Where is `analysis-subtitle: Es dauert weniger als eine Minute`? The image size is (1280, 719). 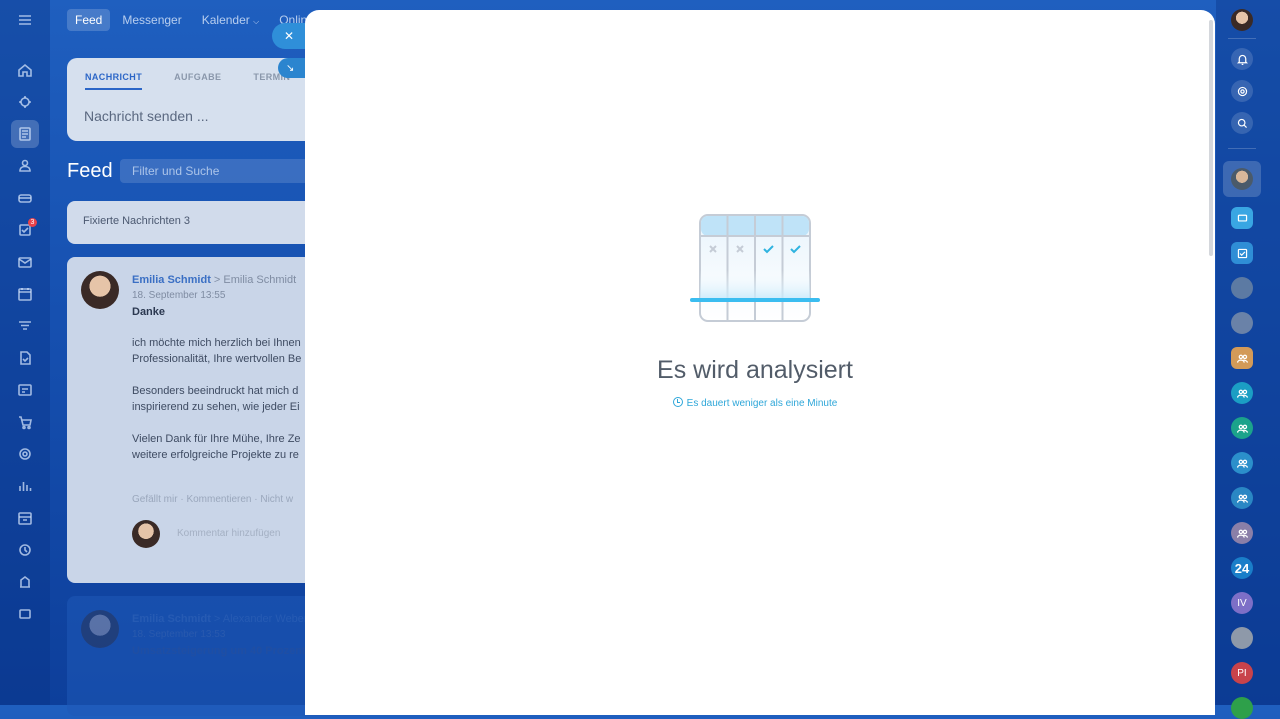
analysis-subtitle: Es dauert weniger als eine Minute is located at coordinates (755, 403).